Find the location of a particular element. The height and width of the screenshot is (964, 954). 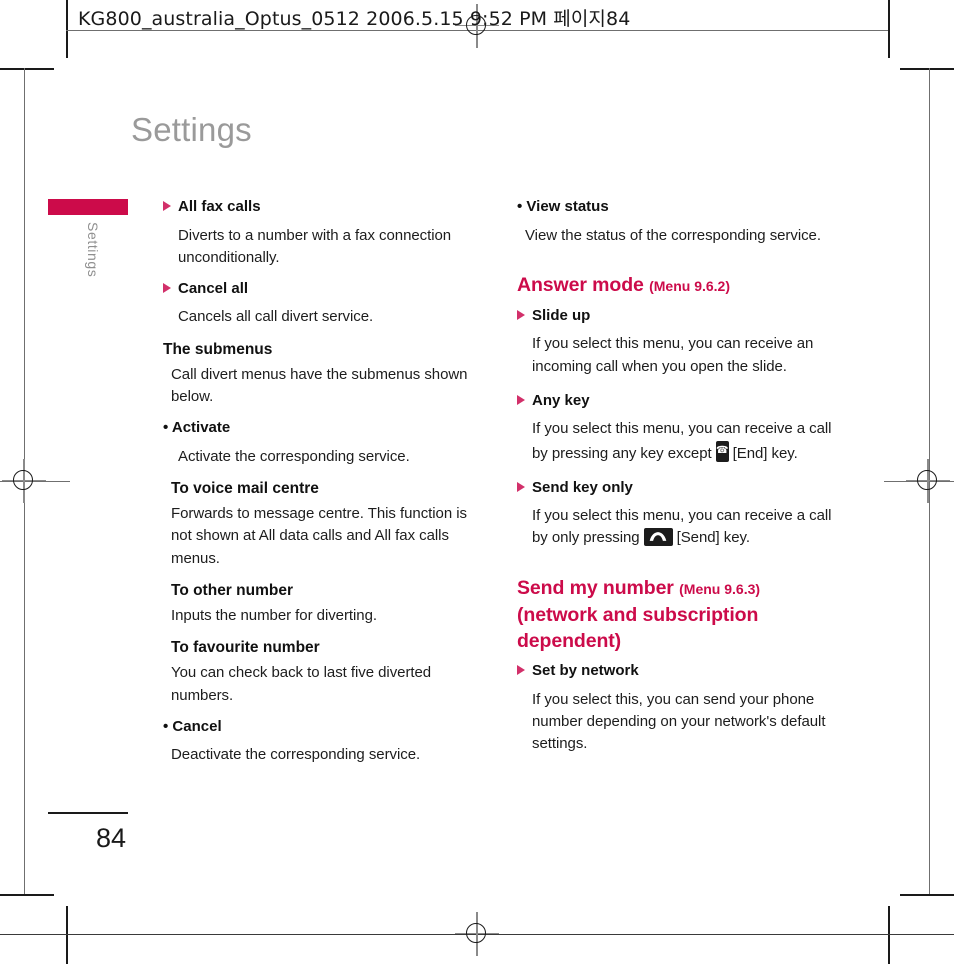

section-tab-bar is located at coordinates (88, 207).